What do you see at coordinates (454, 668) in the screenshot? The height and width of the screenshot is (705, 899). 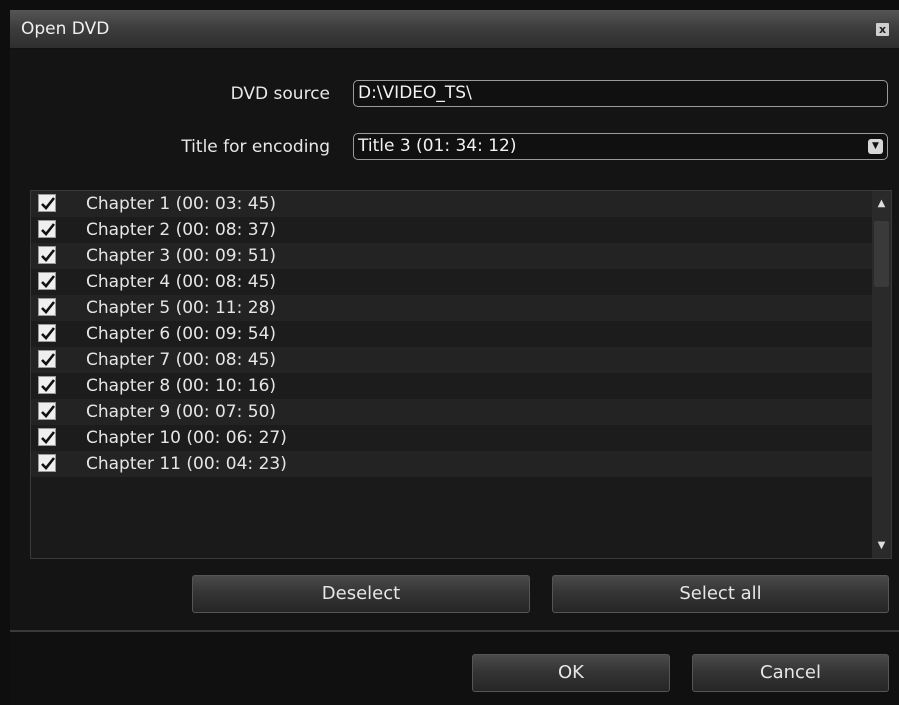 I see `footer: OK Cancel` at bounding box center [454, 668].